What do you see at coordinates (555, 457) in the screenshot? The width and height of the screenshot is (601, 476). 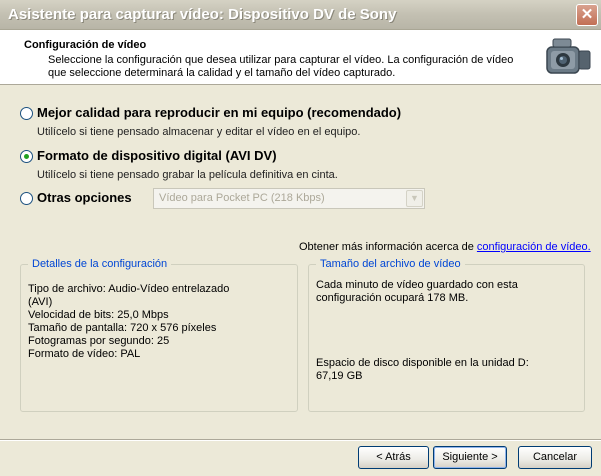 I see `cancel-button: Cancelar` at bounding box center [555, 457].